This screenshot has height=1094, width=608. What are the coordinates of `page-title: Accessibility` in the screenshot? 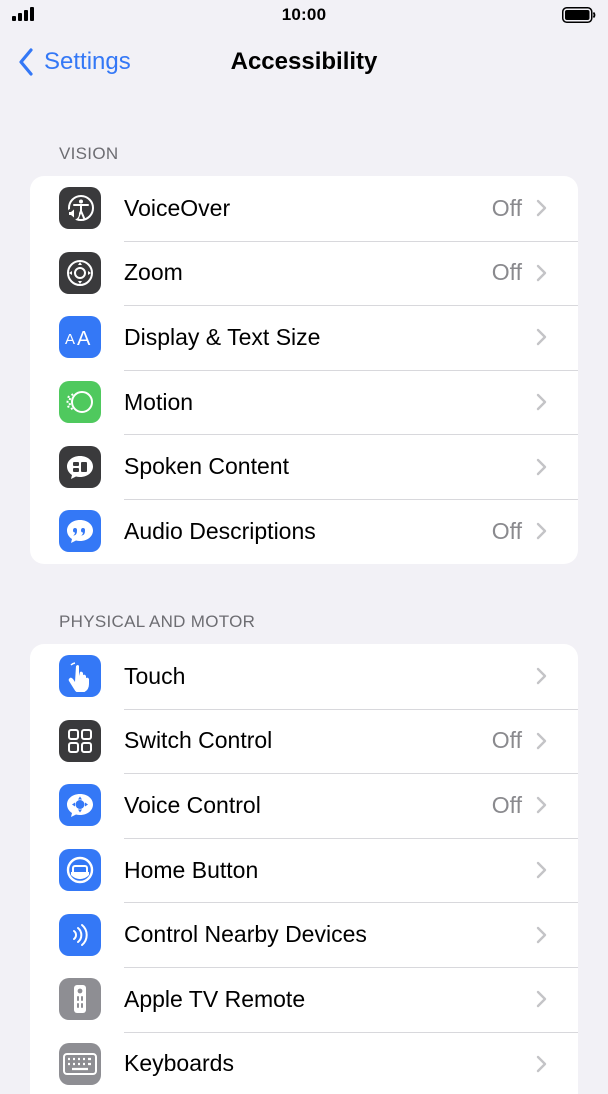 It's located at (304, 61).